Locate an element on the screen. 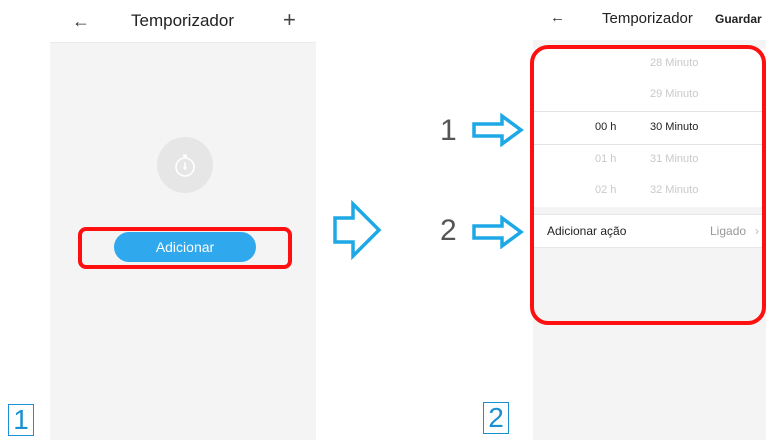 This screenshot has width=766, height=440. top-bar: ← Temporizador Guardar is located at coordinates (649, 20).